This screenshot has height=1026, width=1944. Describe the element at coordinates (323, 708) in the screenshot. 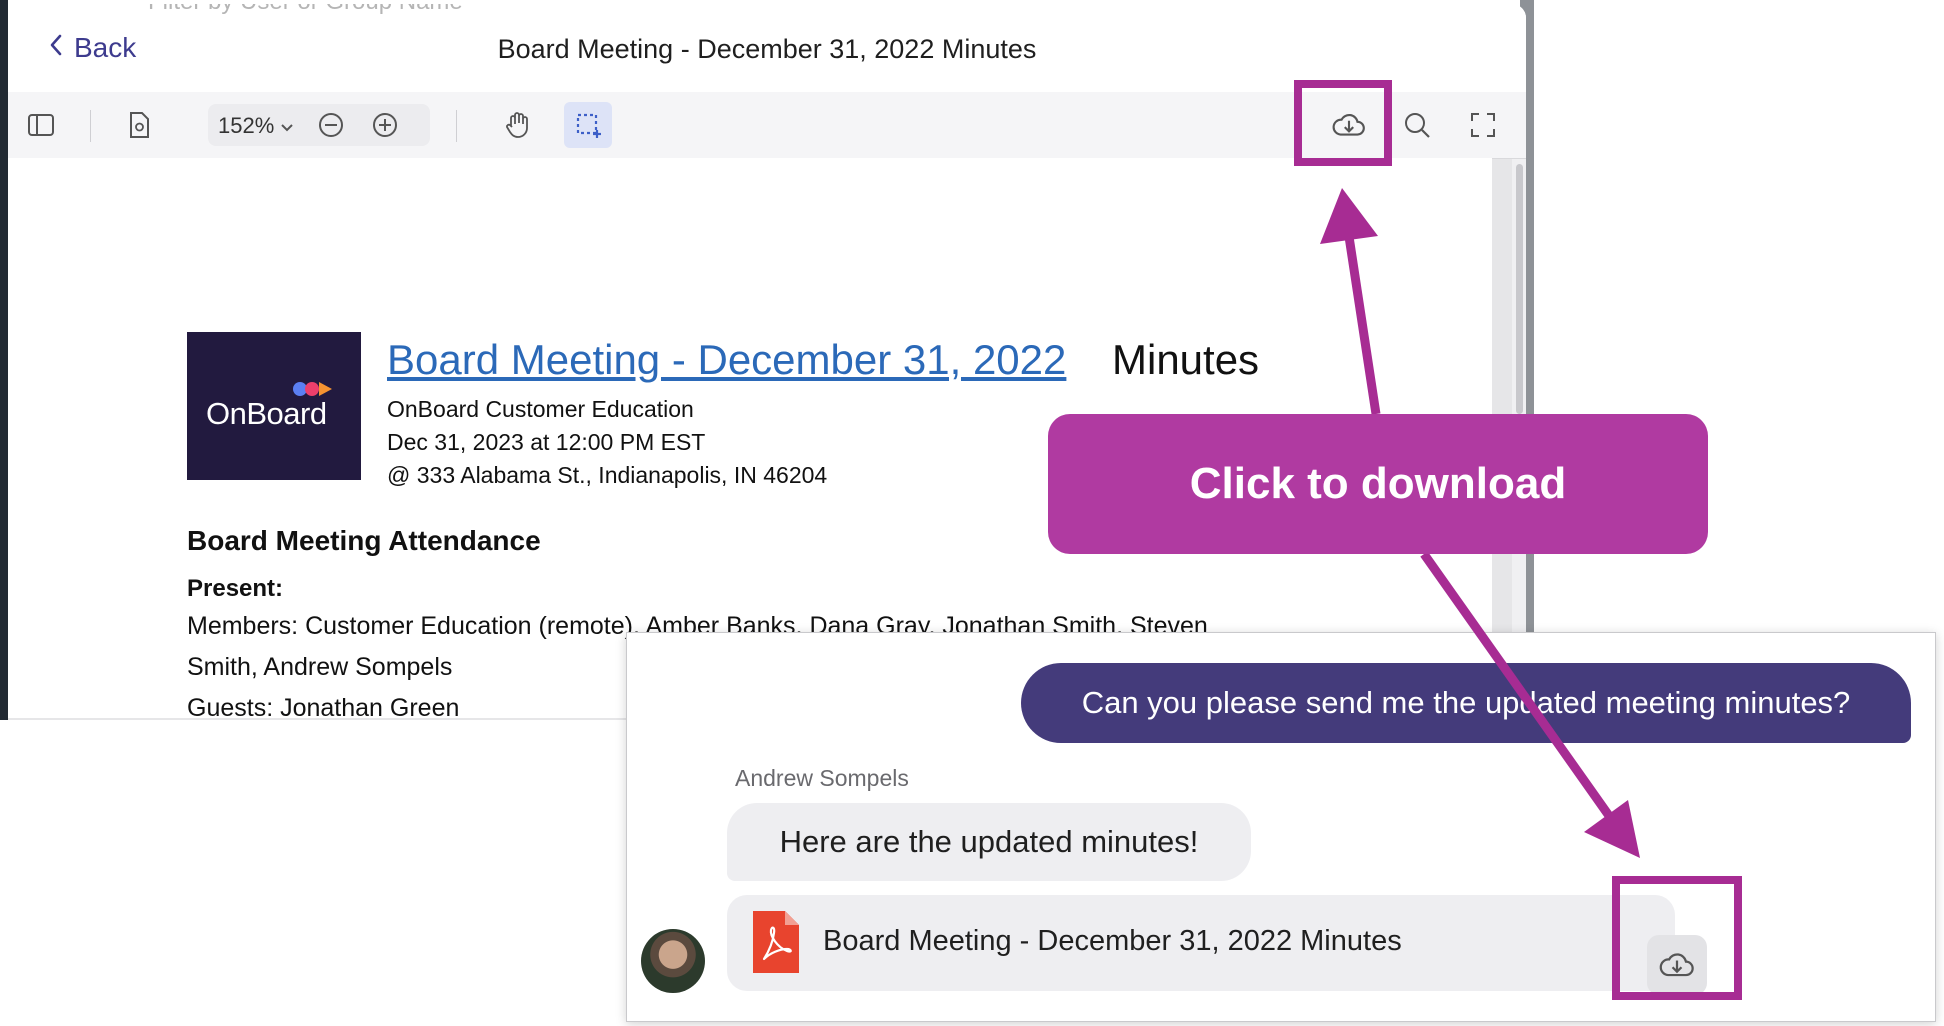

I see `guests-line: Guests: Jonathan Green` at that location.